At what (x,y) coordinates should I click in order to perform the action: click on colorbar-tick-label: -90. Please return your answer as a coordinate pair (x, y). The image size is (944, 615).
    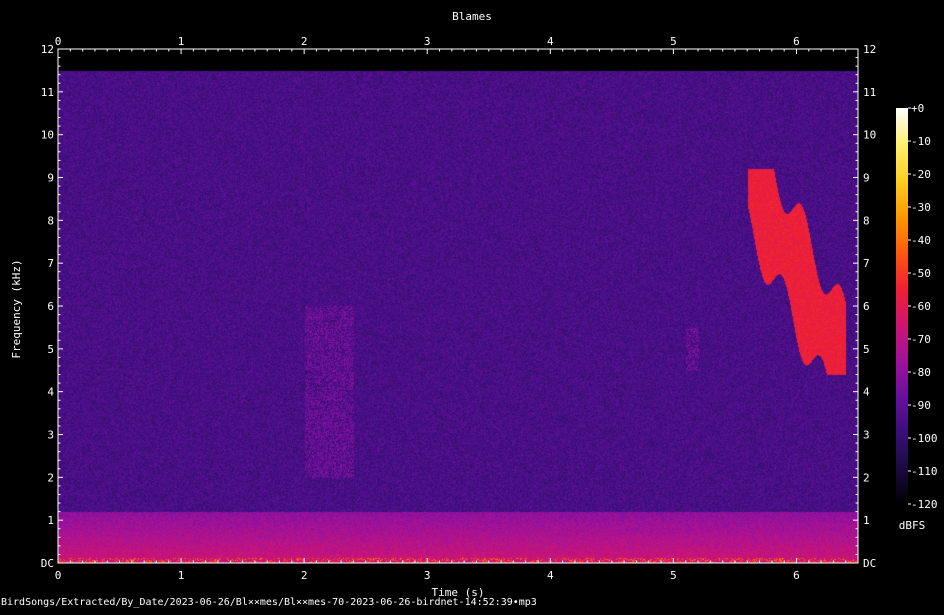
    Looking at the image, I should click on (921, 405).